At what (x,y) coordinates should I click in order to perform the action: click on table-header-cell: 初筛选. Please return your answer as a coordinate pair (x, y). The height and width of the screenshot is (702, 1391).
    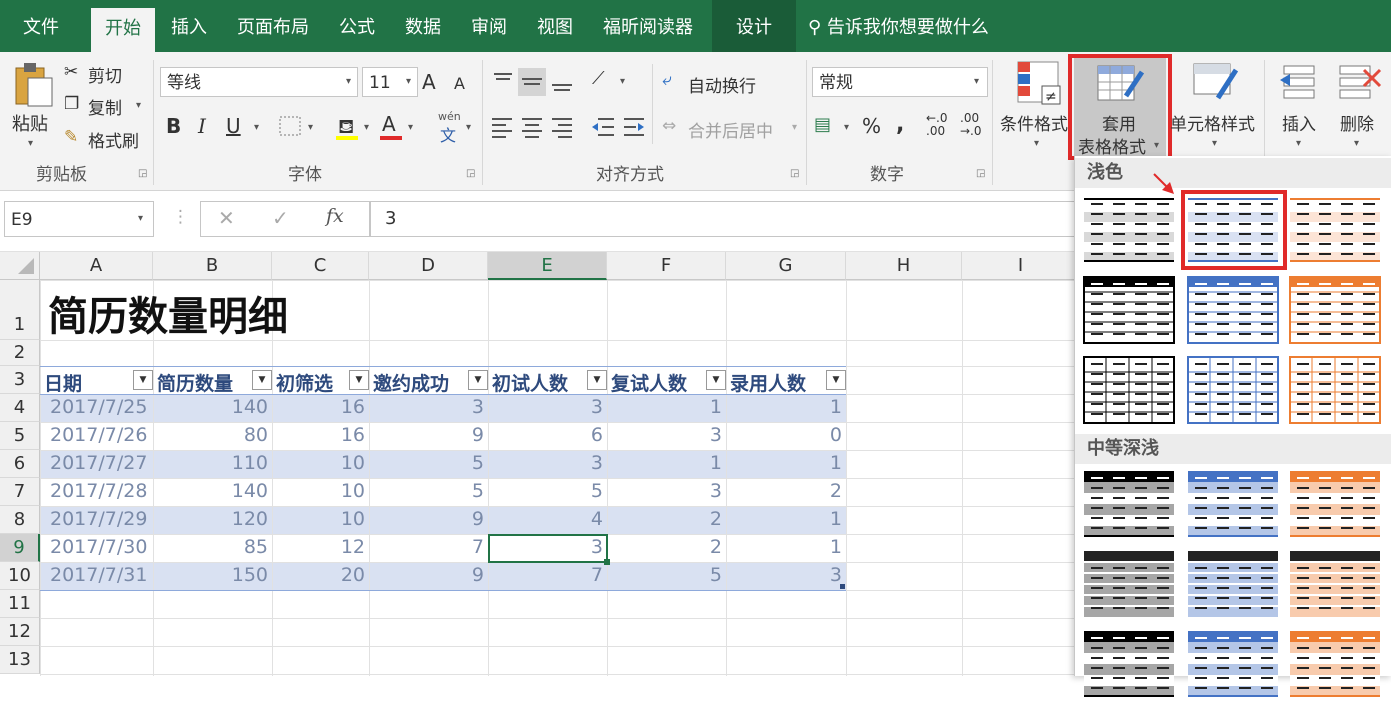
    Looking at the image, I should click on (304, 382).